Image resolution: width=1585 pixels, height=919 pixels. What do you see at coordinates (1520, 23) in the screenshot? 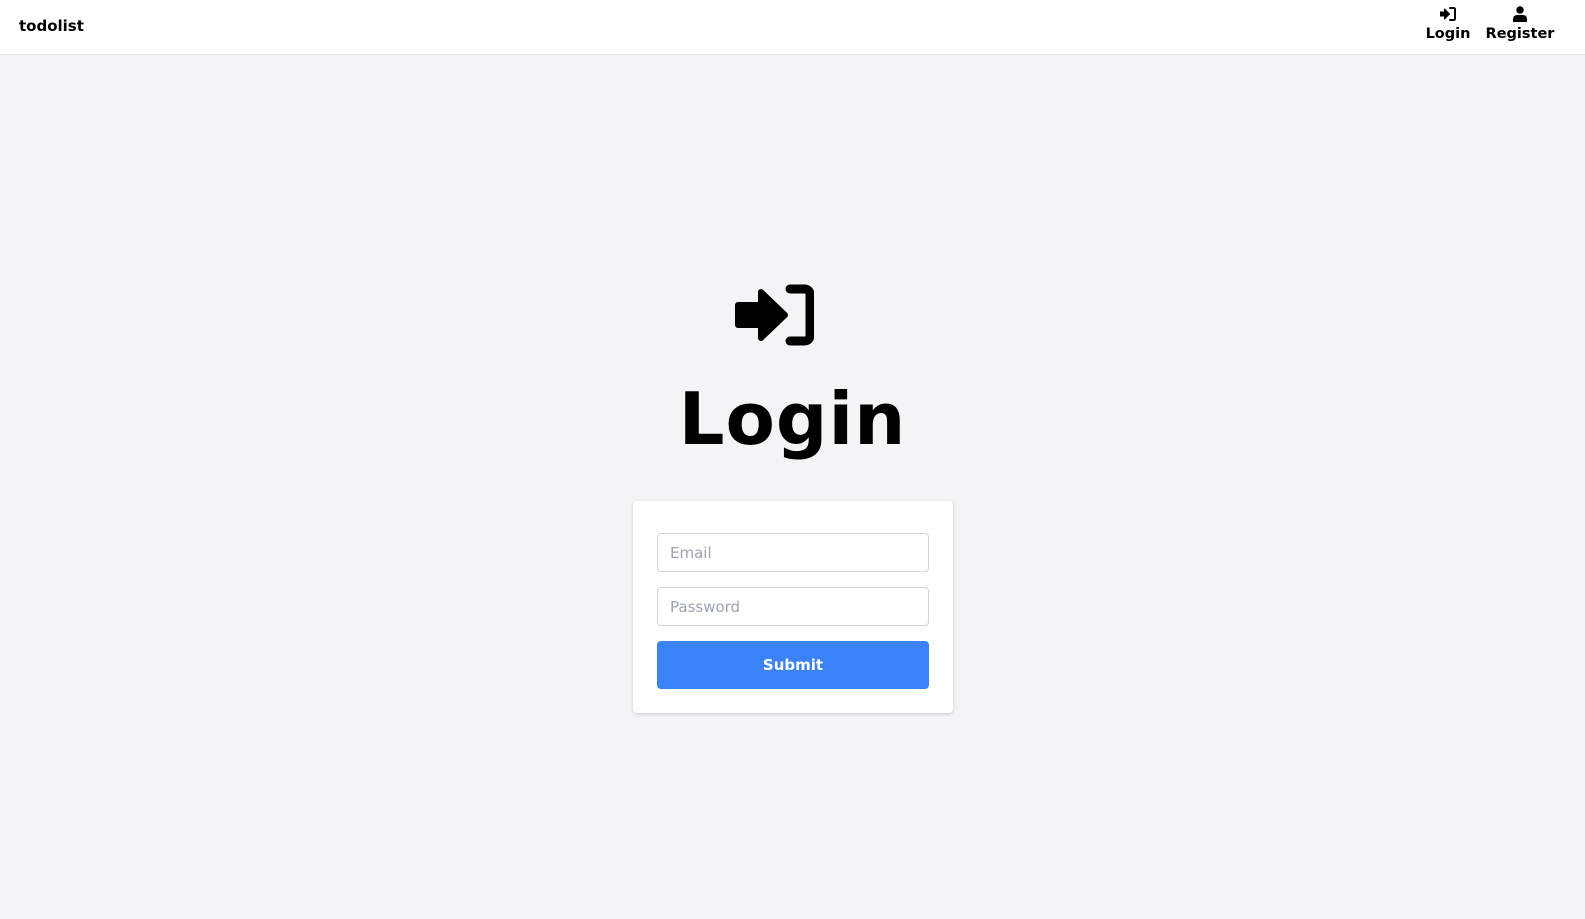
I see `nav-register-link: Register` at bounding box center [1520, 23].